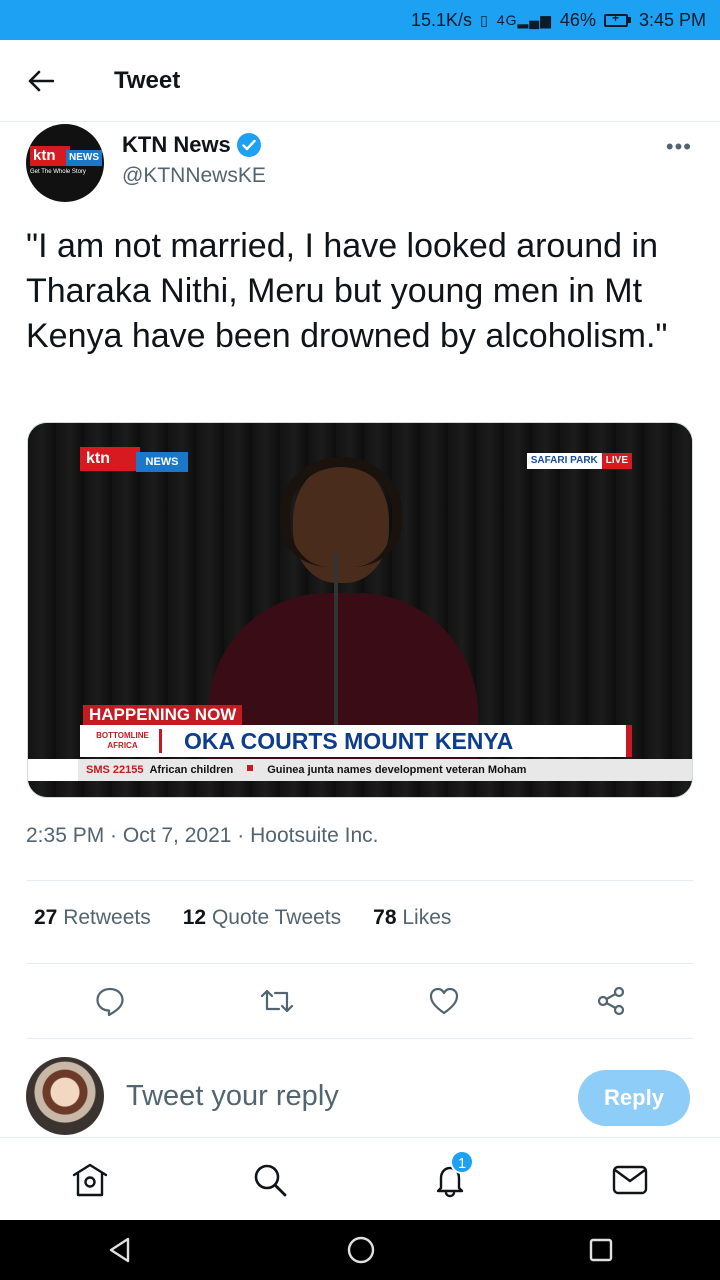  I want to click on search-icon, so click(270, 1180).